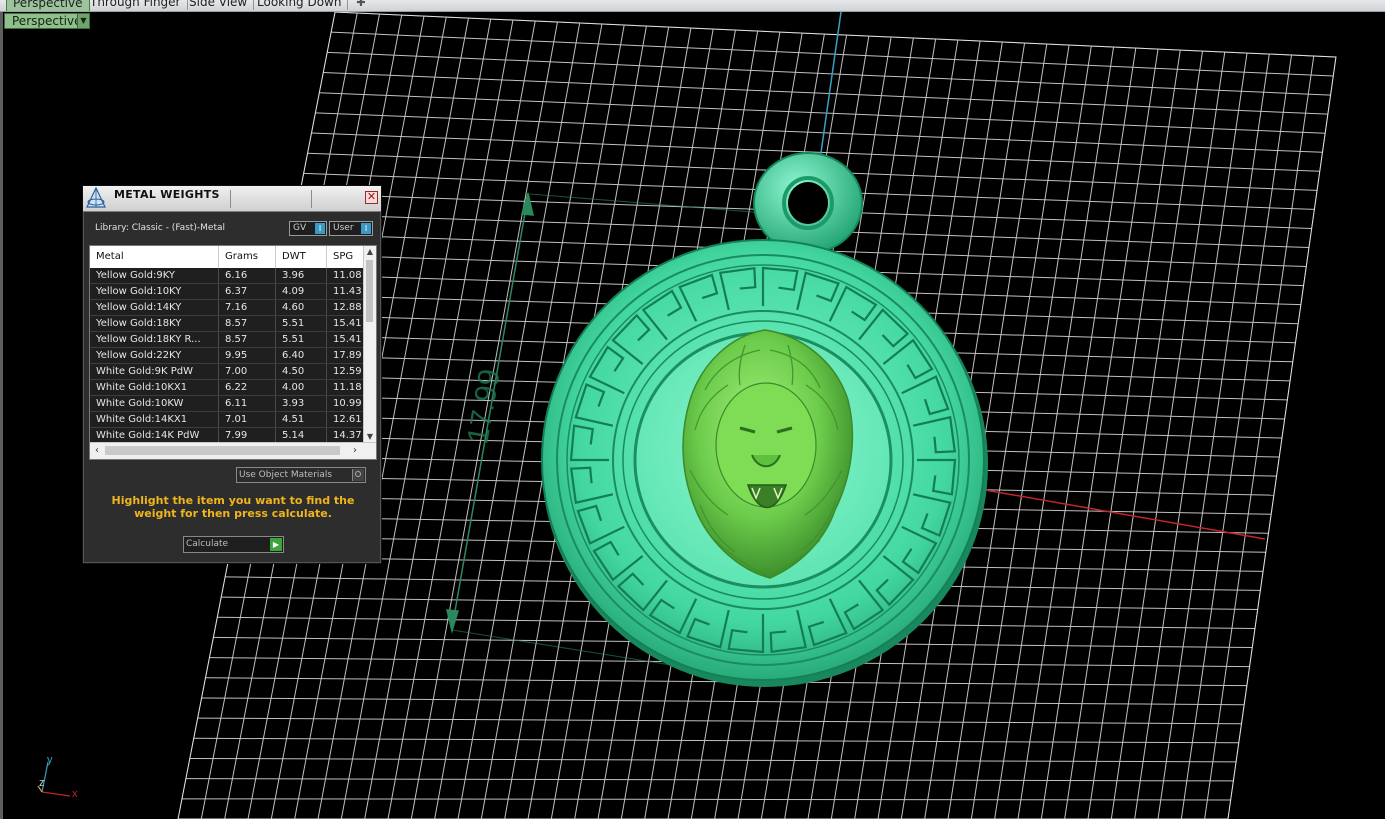 The width and height of the screenshot is (1385, 819). Describe the element at coordinates (484, 407) in the screenshot. I see `dimension-value: 17.99` at that location.